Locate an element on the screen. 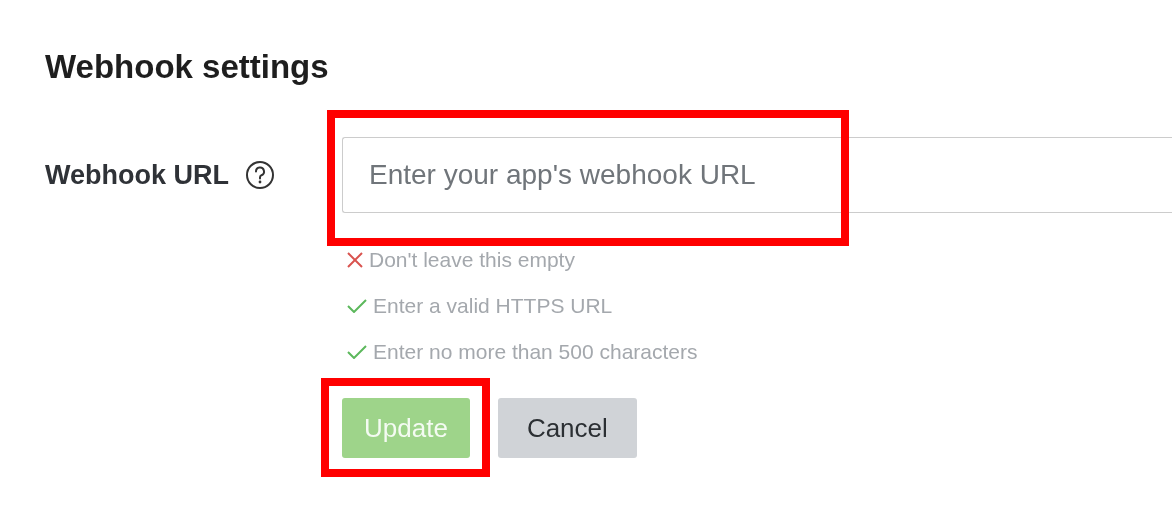 This screenshot has height=528, width=1172. cancel-button: Cancel is located at coordinates (567, 428).